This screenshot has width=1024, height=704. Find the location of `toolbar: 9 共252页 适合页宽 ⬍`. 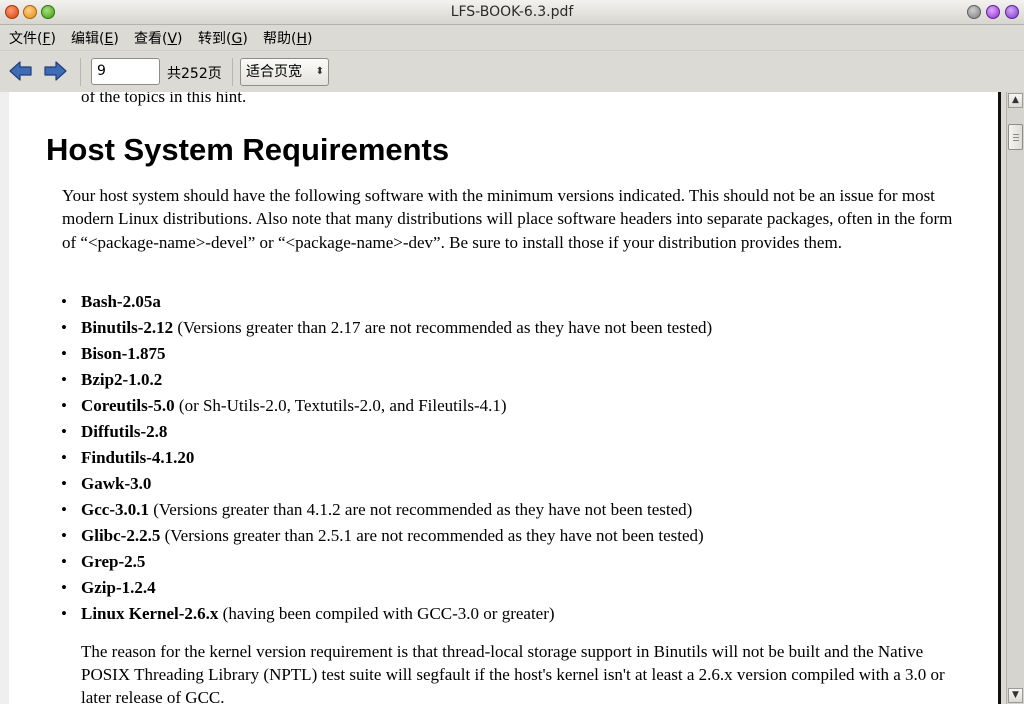

toolbar: 9 共252页 适合页宽 ⬍ is located at coordinates (512, 71).